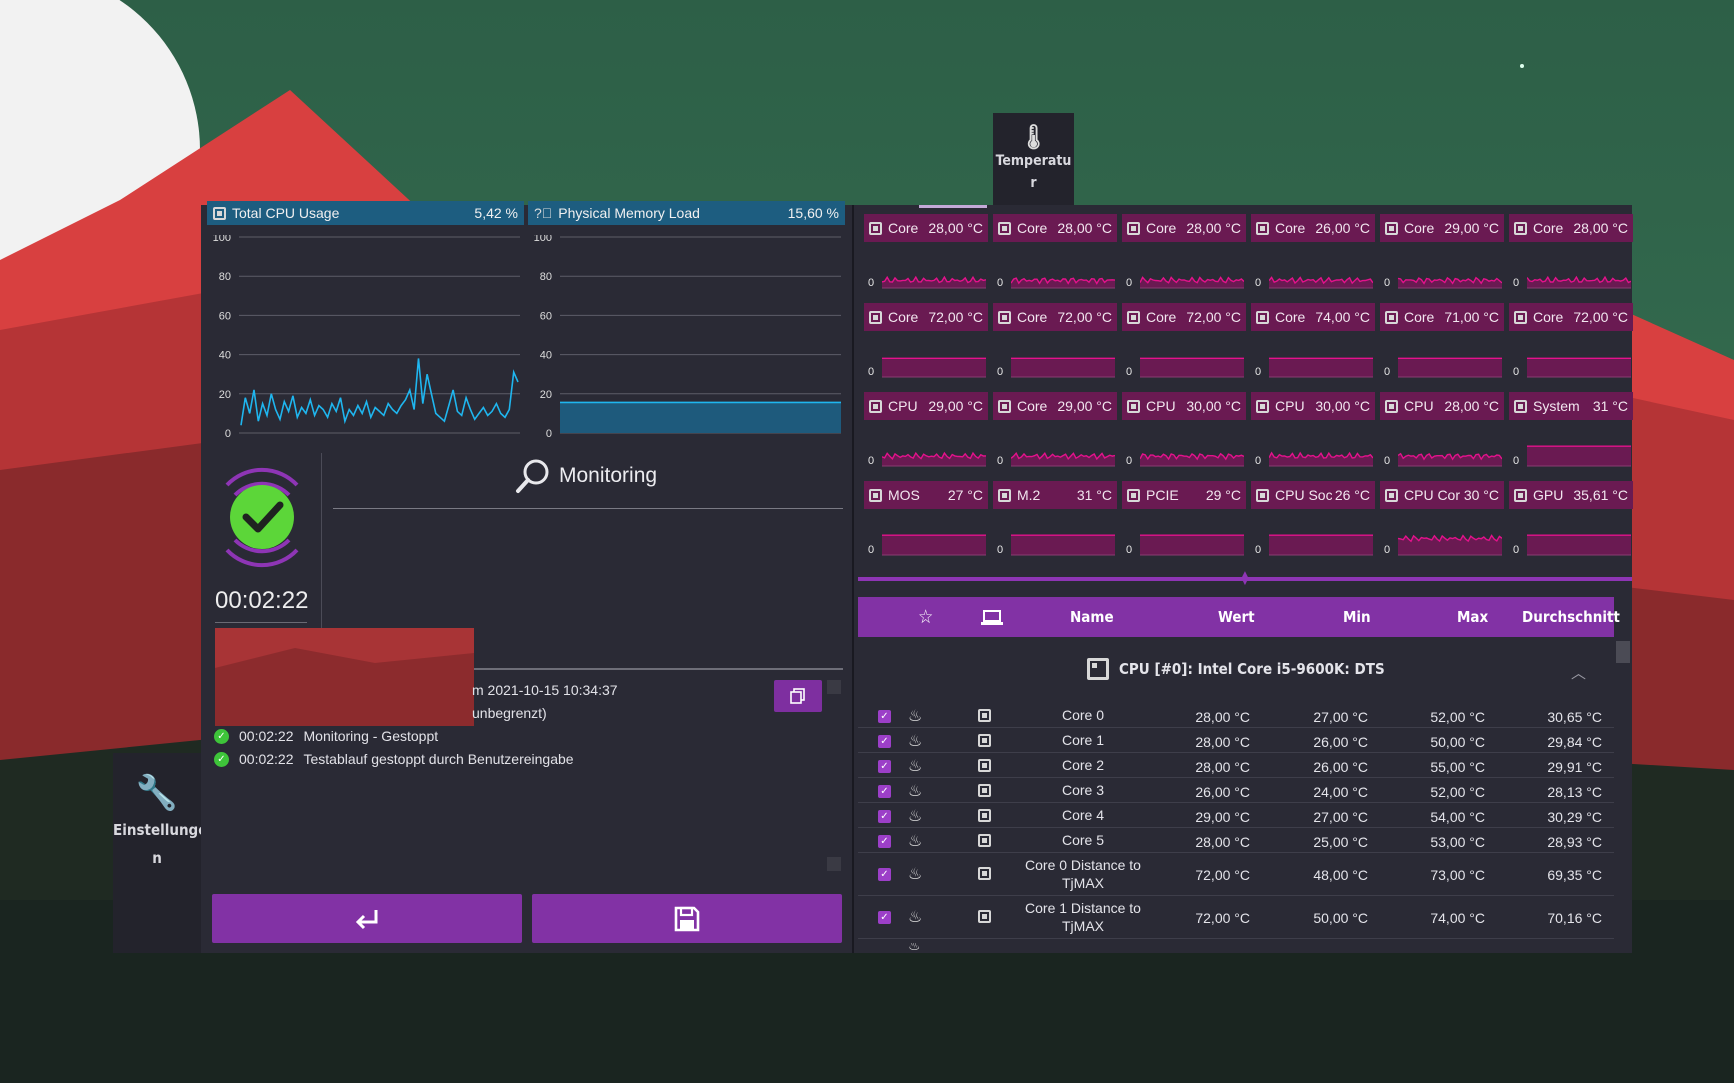 This screenshot has width=1734, height=1083. Describe the element at coordinates (1623, 652) in the screenshot. I see `table-scrollbar` at that location.